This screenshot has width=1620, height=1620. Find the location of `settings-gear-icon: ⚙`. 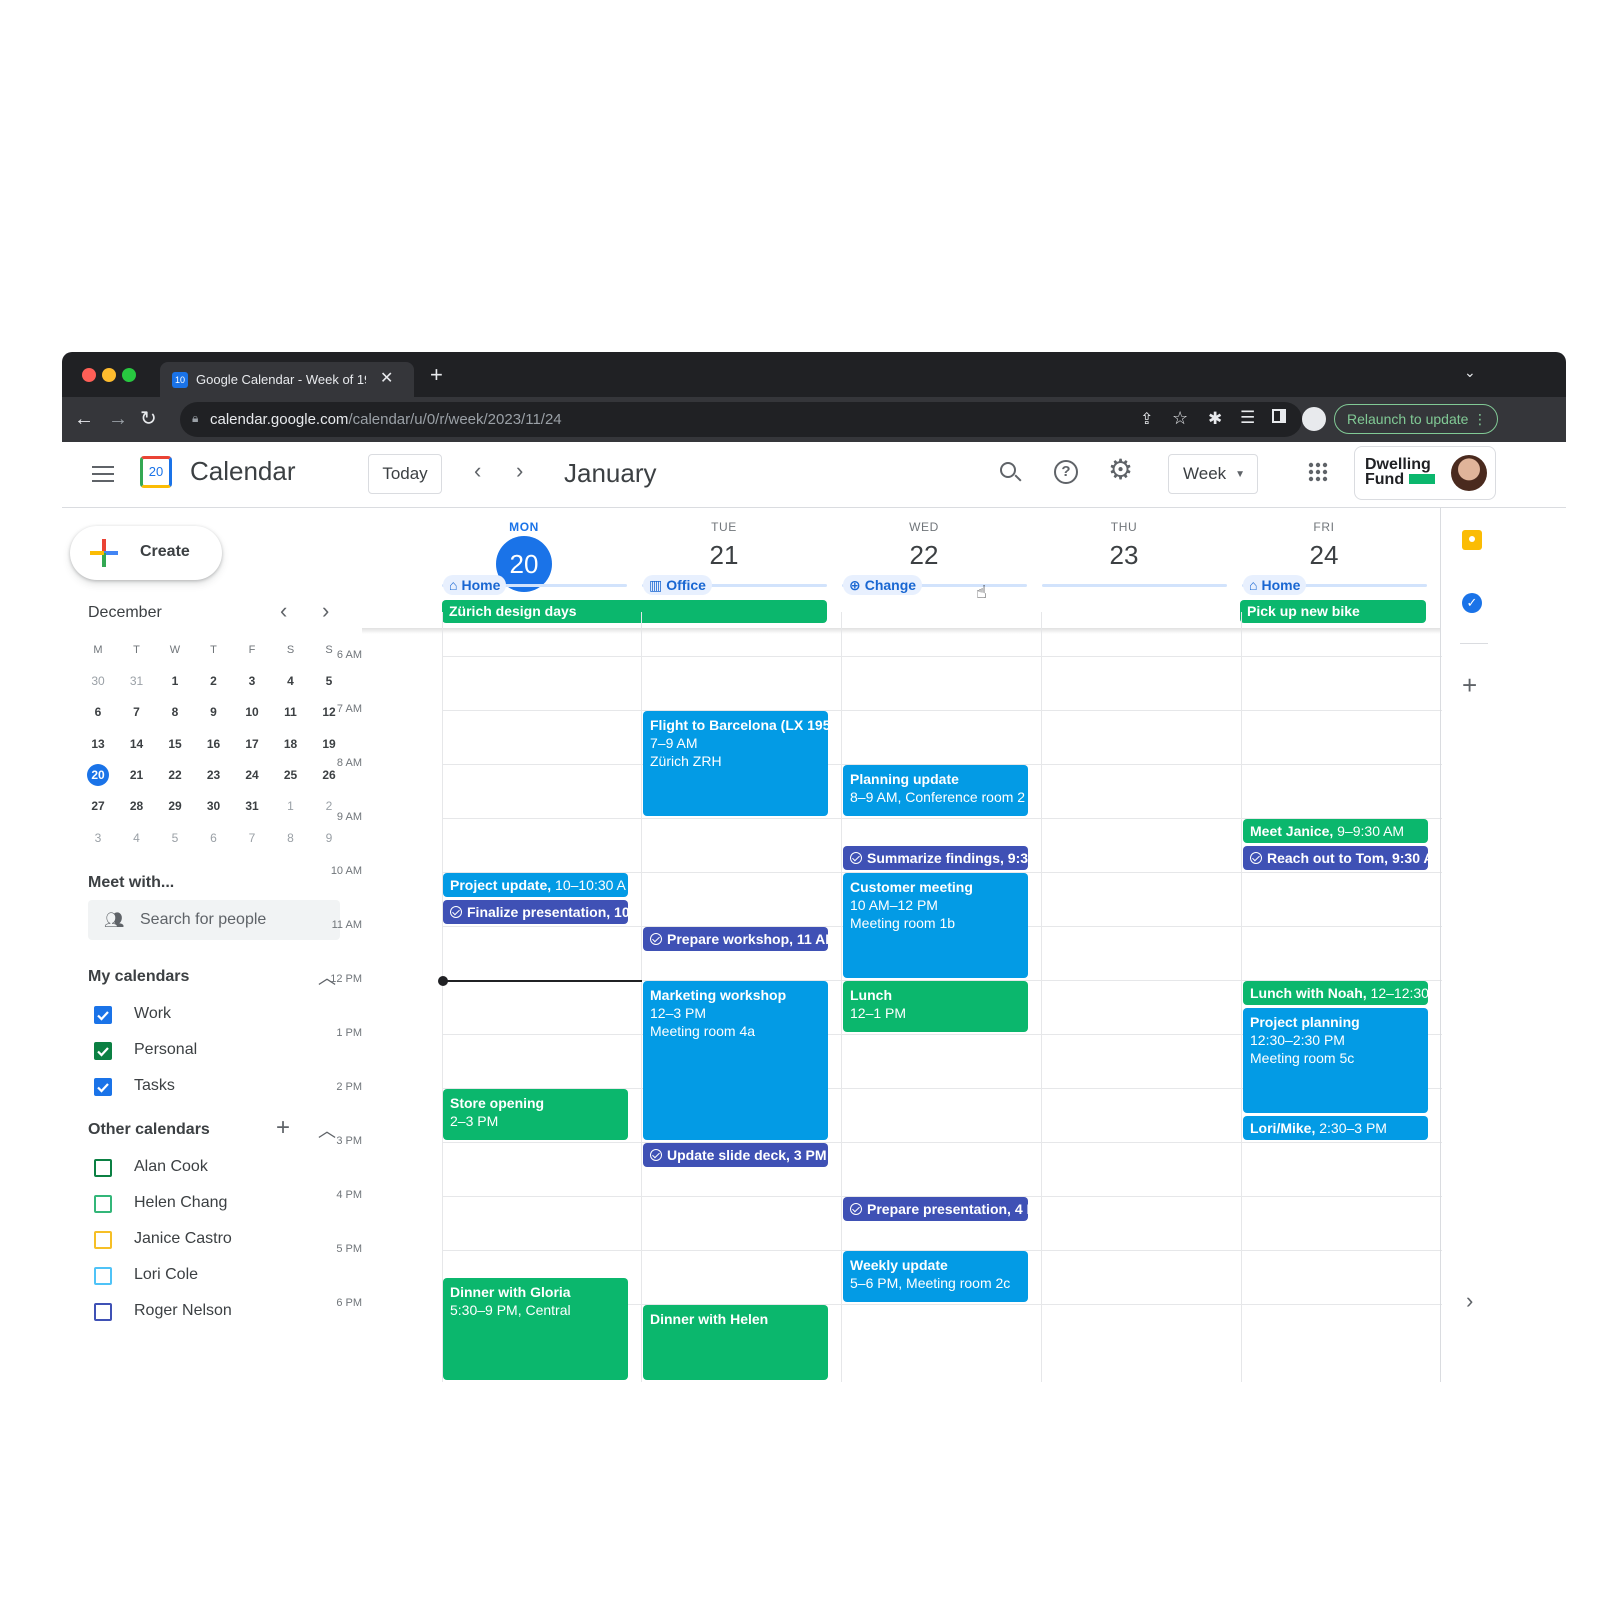

settings-gear-icon: ⚙ is located at coordinates (1120, 470).